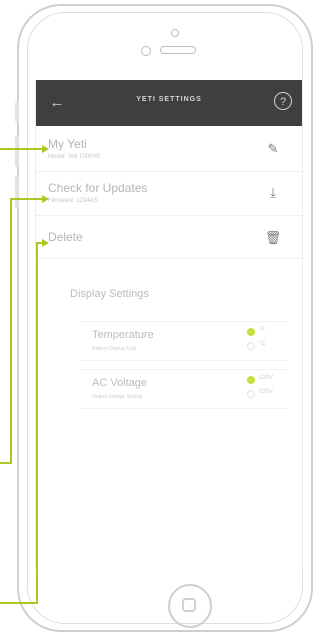 The image size is (324, 641). Describe the element at coordinates (45, 149) in the screenshot. I see `annotation-arrow-my-yeti` at that location.